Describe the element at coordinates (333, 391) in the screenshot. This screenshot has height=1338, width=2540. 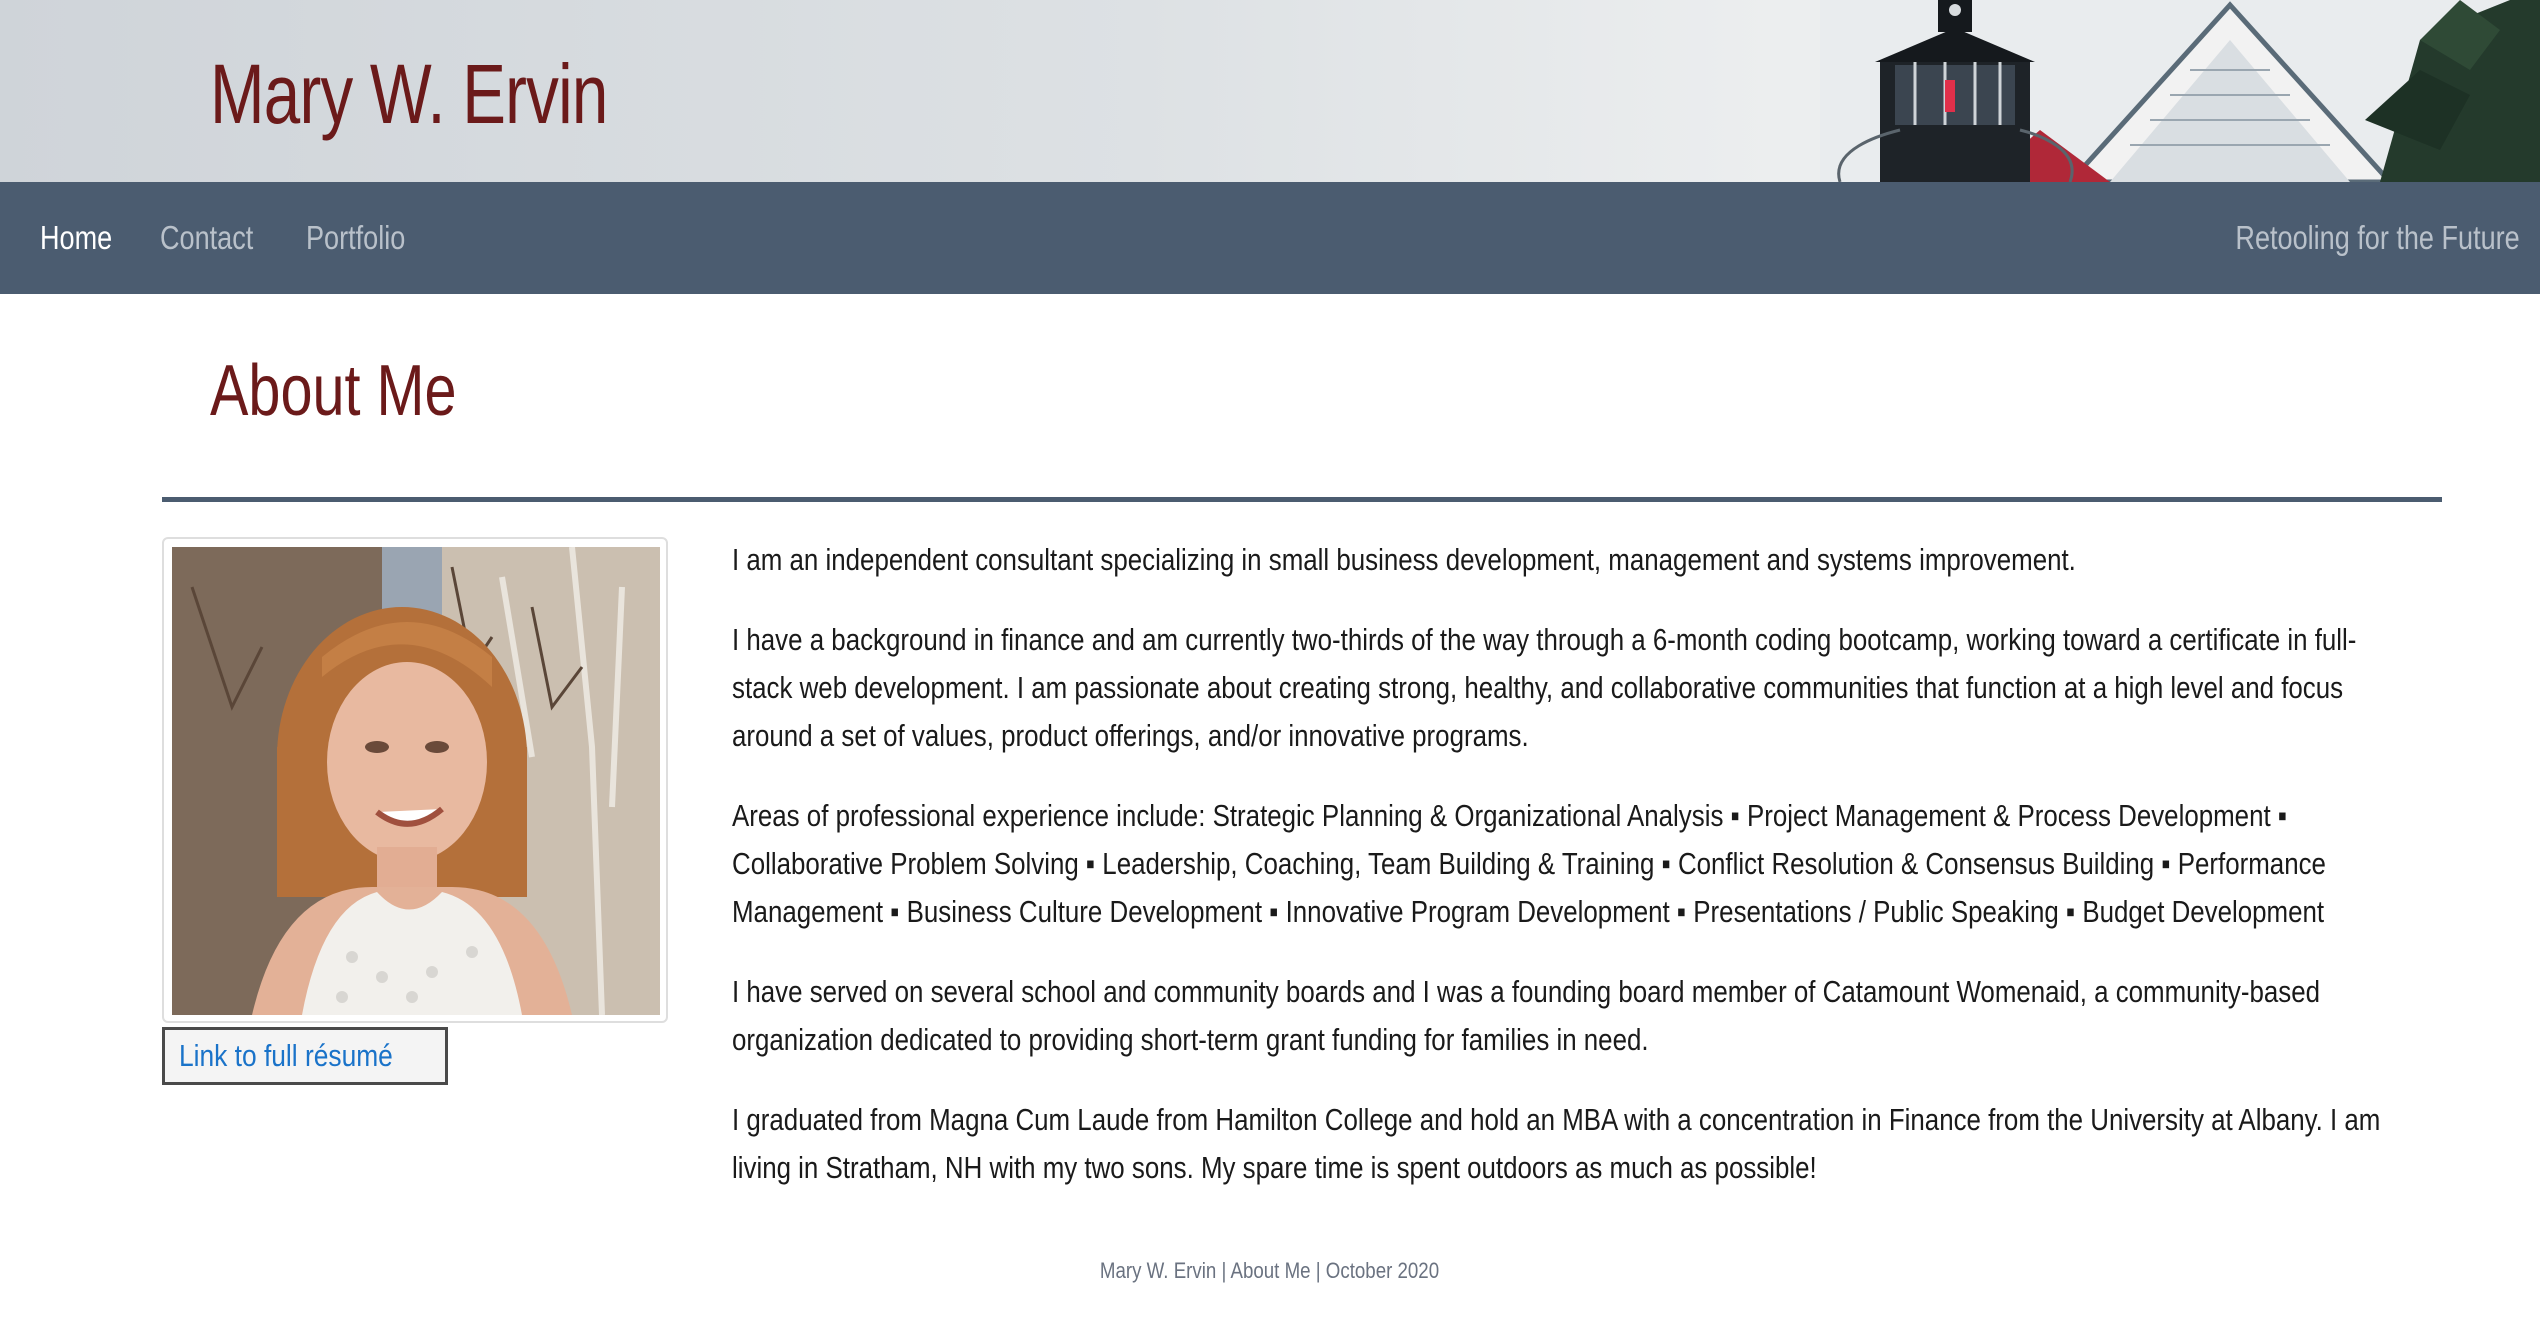
I see `page-title: About Me` at that location.